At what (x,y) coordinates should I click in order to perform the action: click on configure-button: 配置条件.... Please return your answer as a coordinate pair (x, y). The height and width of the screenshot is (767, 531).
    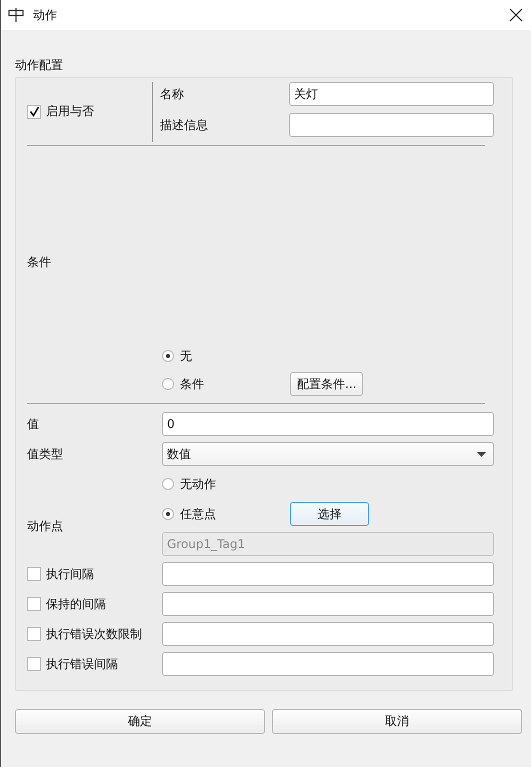
    Looking at the image, I should click on (327, 384).